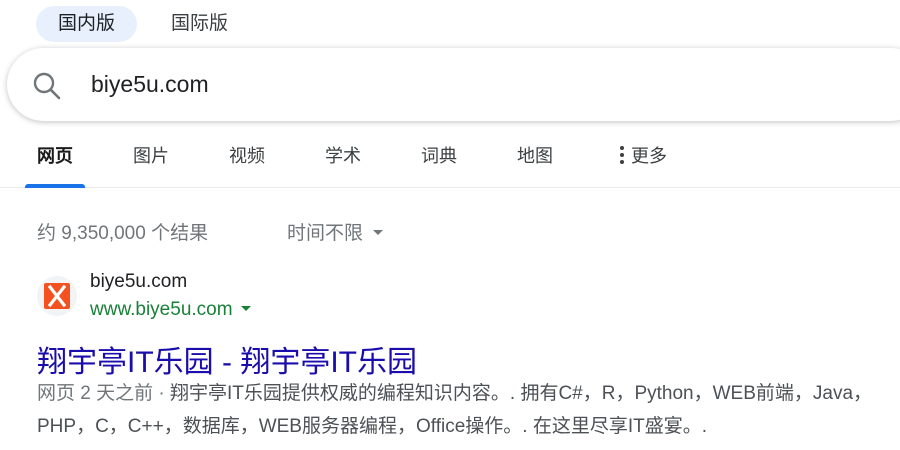 This screenshot has width=900, height=450. I want to click on tab-maps: 地图, so click(535, 155).